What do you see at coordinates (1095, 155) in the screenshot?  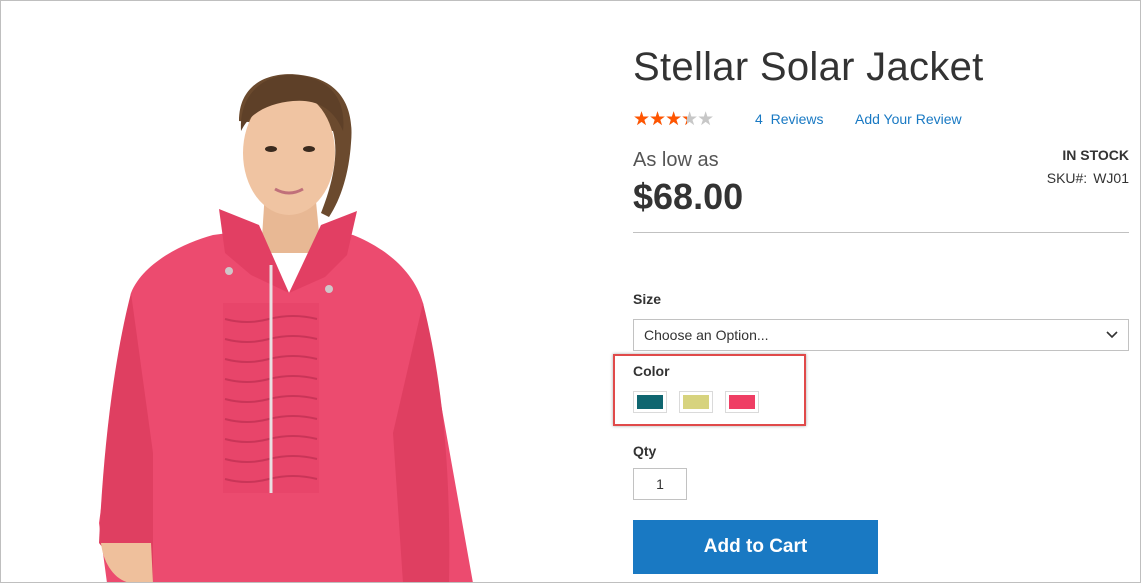 I see `stock-status: IN STOCK` at bounding box center [1095, 155].